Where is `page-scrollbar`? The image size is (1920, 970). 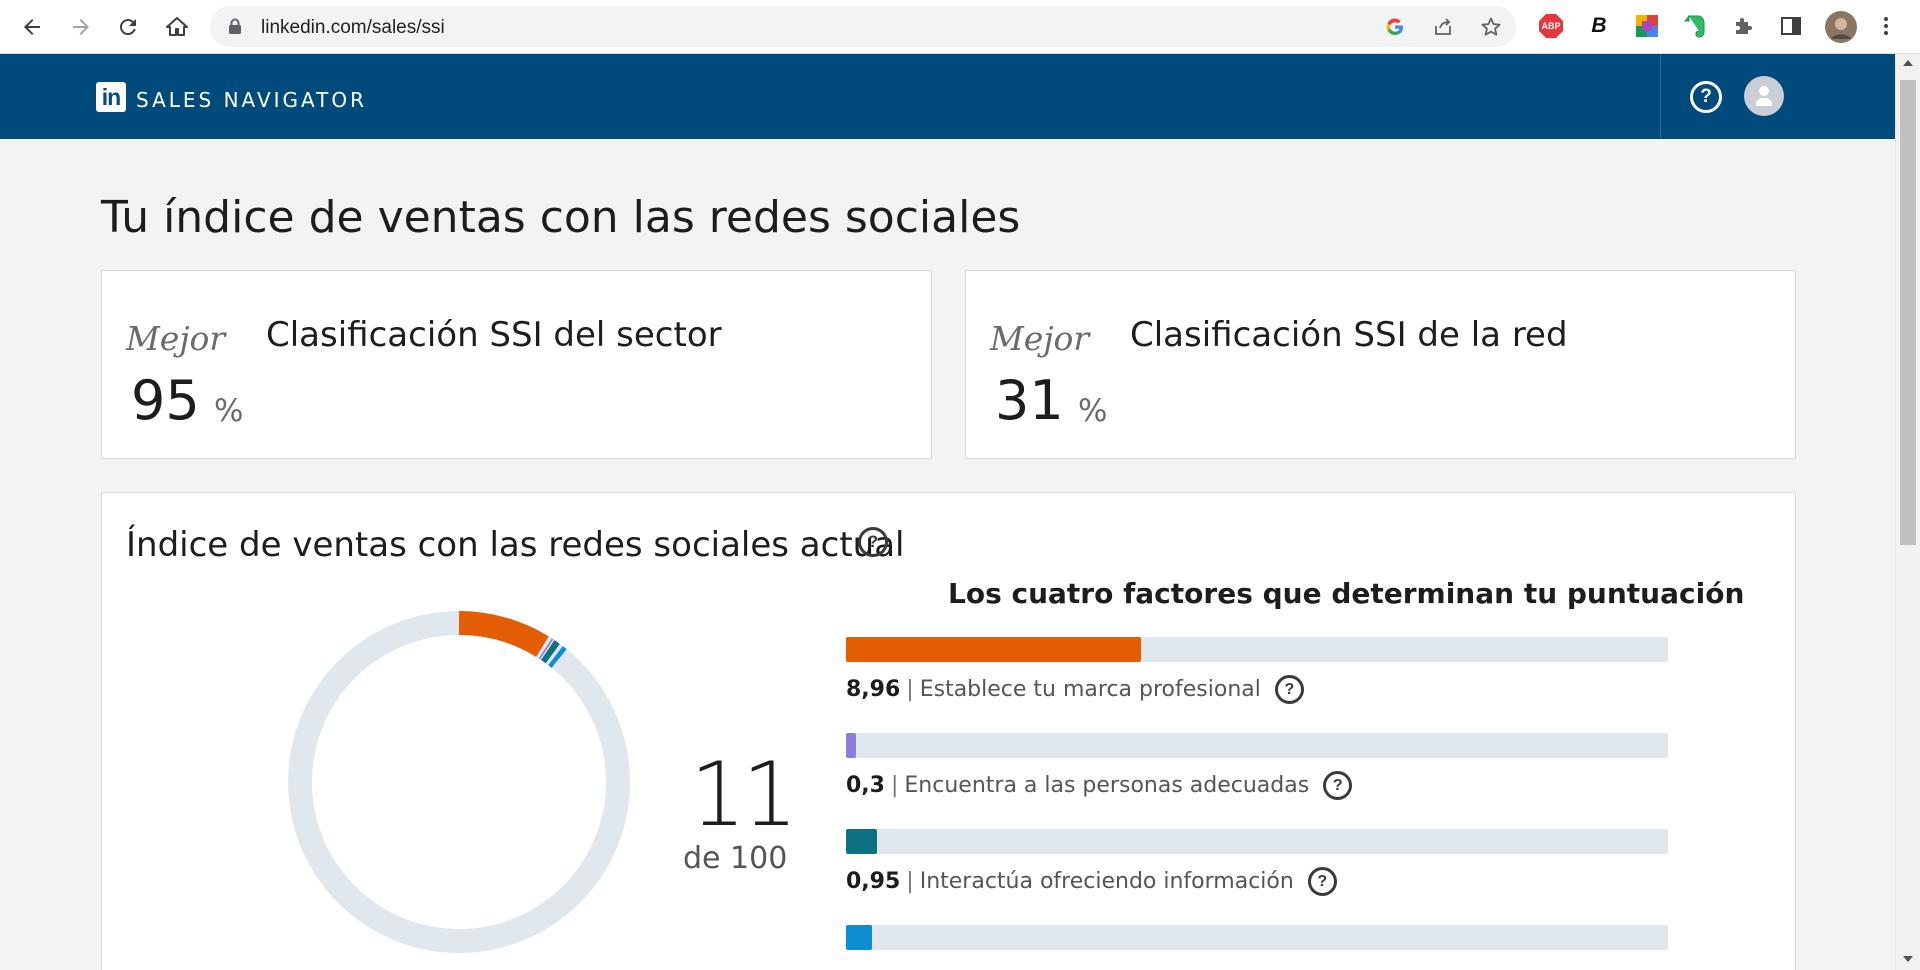 page-scrollbar is located at coordinates (1907, 512).